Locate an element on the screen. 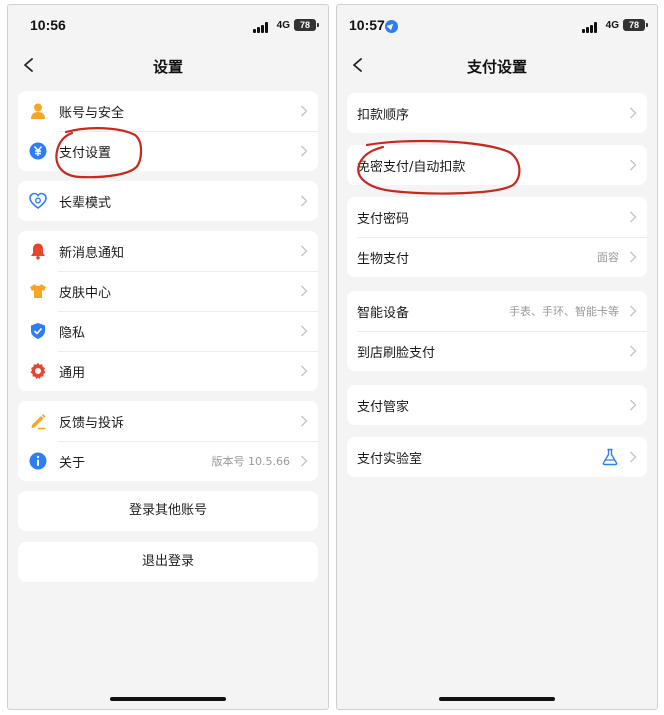  person-icon is located at coordinates (38, 111).